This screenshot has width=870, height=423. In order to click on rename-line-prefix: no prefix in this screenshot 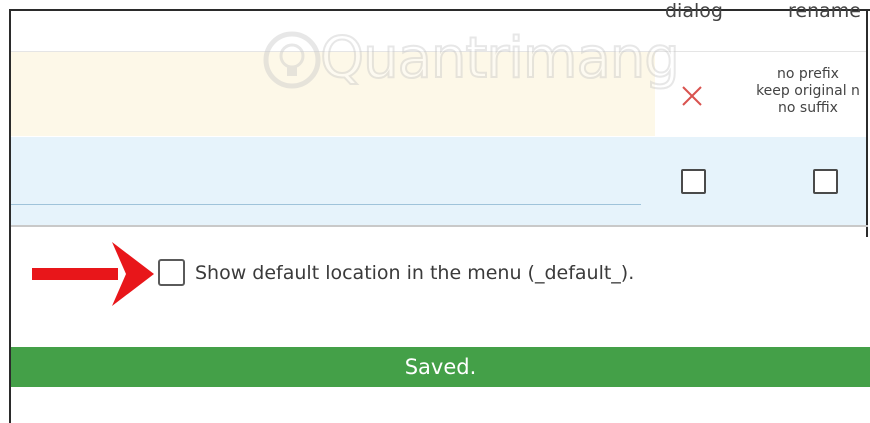, I will do `click(808, 74)`.